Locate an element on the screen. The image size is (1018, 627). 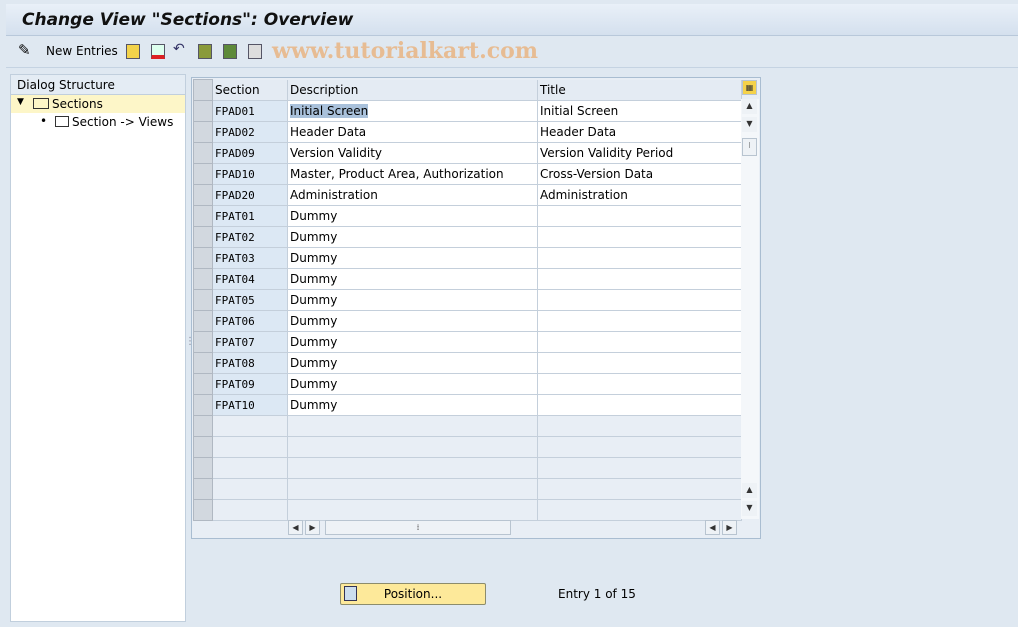
cell-description: Master, Product Area, Authorization is located at coordinates (412, 174).